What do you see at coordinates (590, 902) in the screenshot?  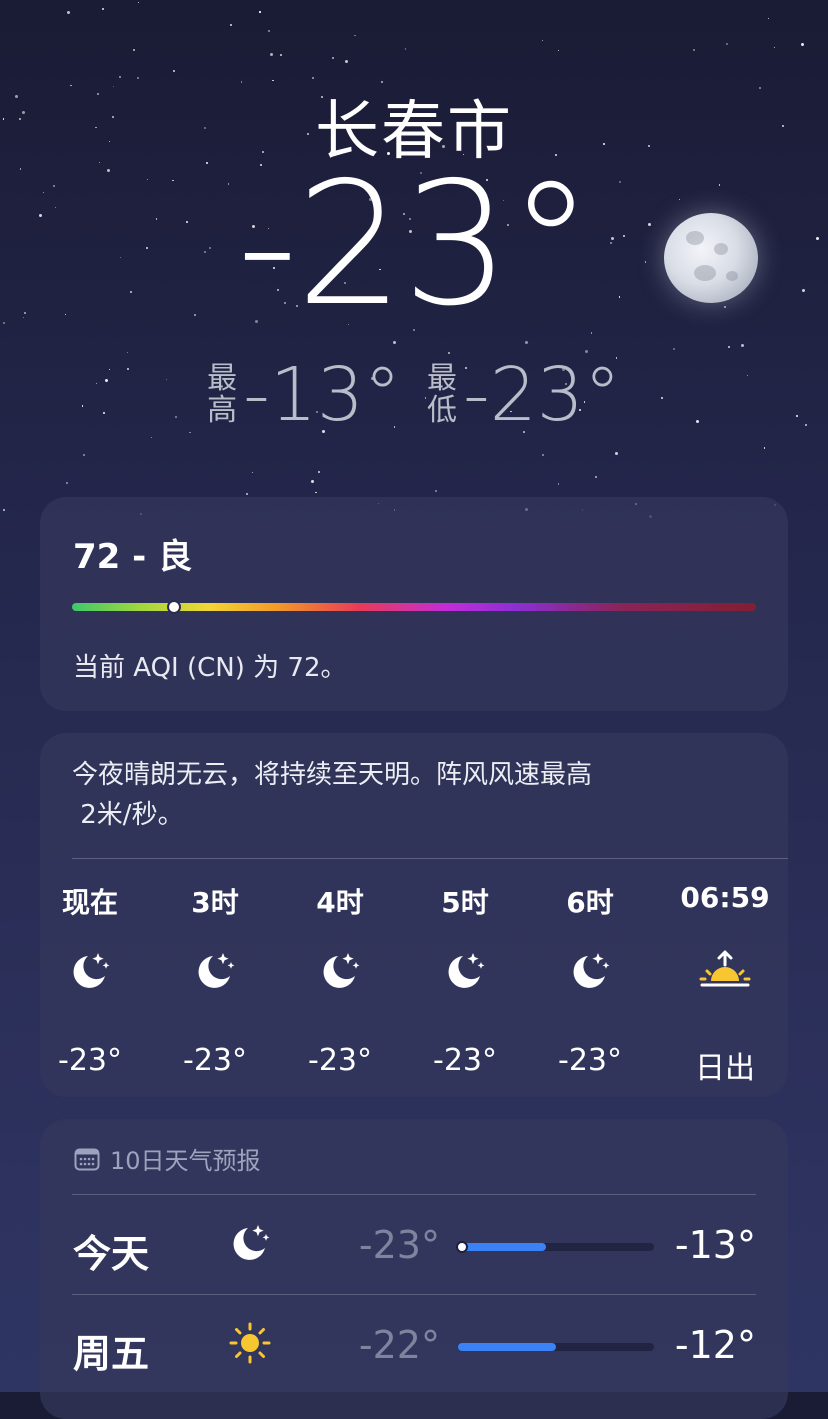 I see `hour-label: 6时` at bounding box center [590, 902].